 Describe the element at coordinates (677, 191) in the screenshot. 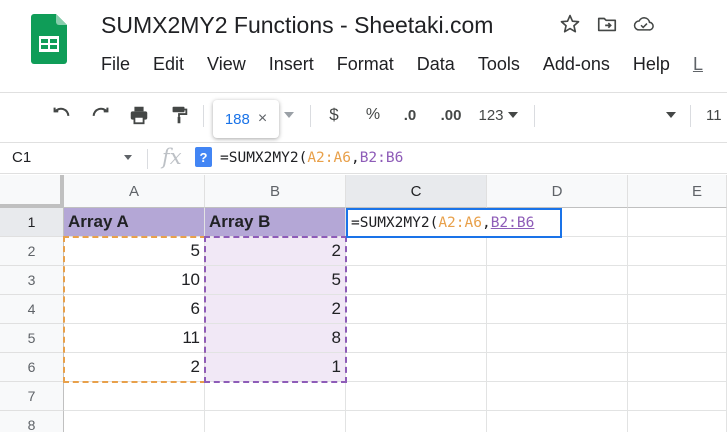

I see `column-header-e: E` at that location.